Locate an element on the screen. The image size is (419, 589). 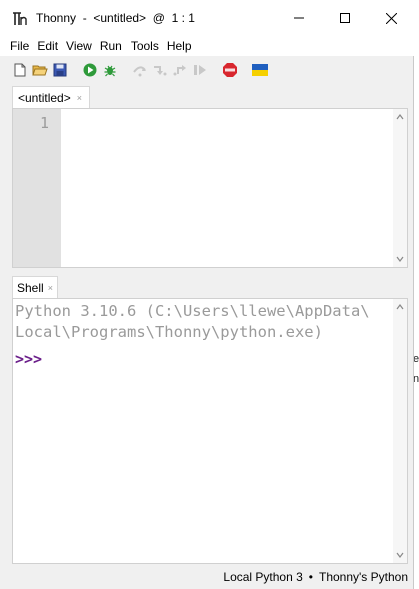
step-over-icon is located at coordinates (140, 70).